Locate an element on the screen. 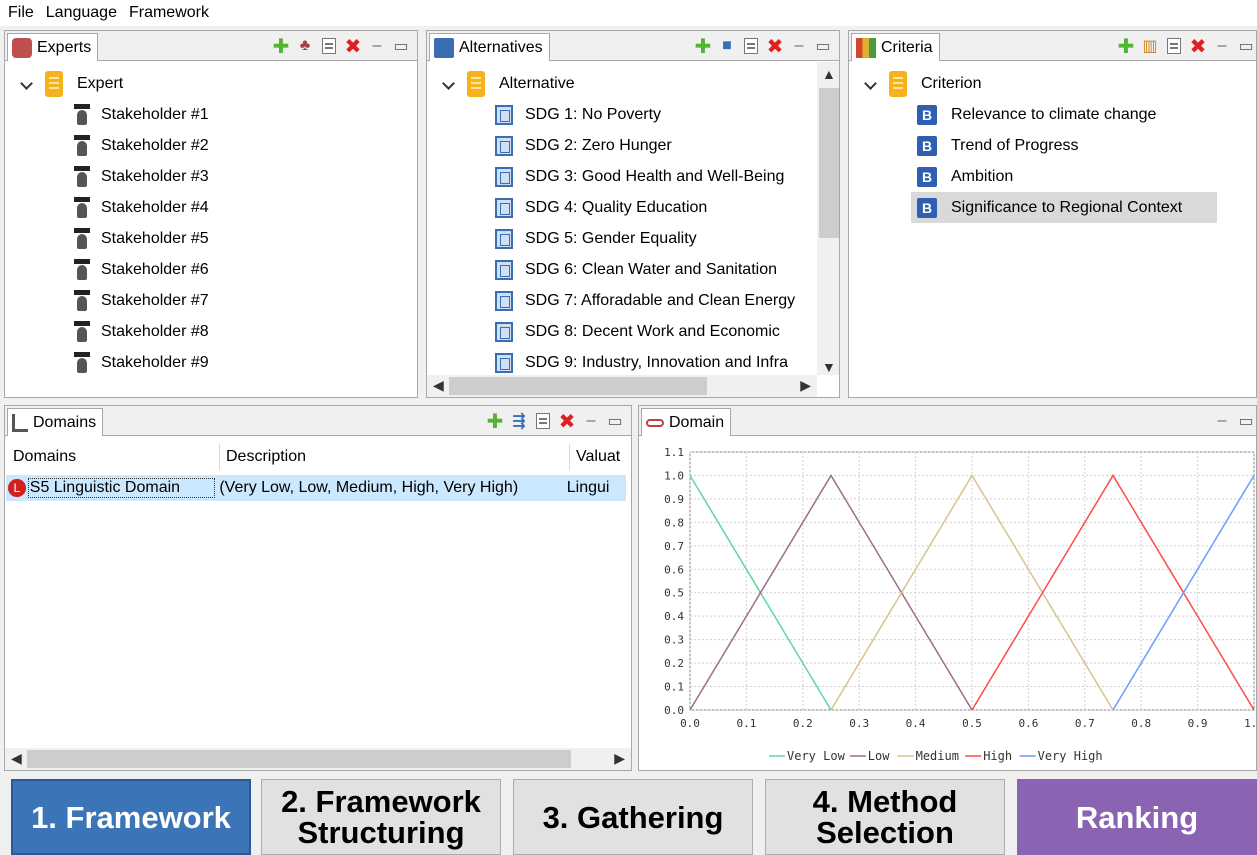 The height and width of the screenshot is (855, 1257). domains-table-header: Domains Description Valuat is located at coordinates (318, 457).